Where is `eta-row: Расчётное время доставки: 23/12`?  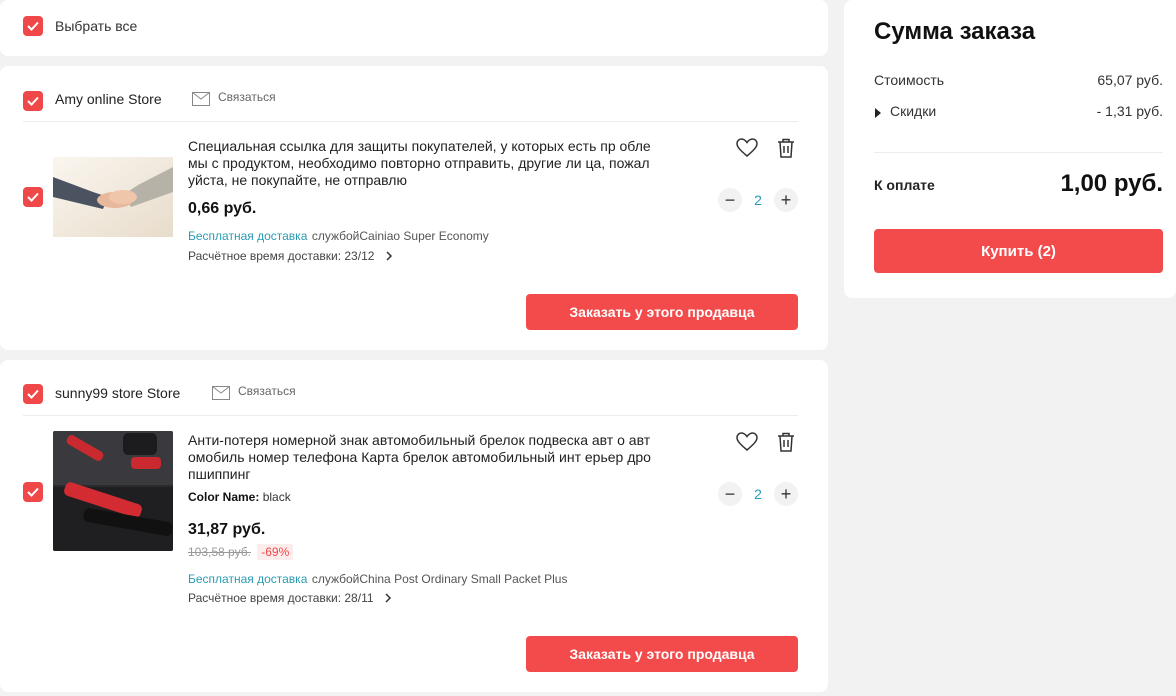 eta-row: Расчётное время доставки: 23/12 is located at coordinates (290, 256).